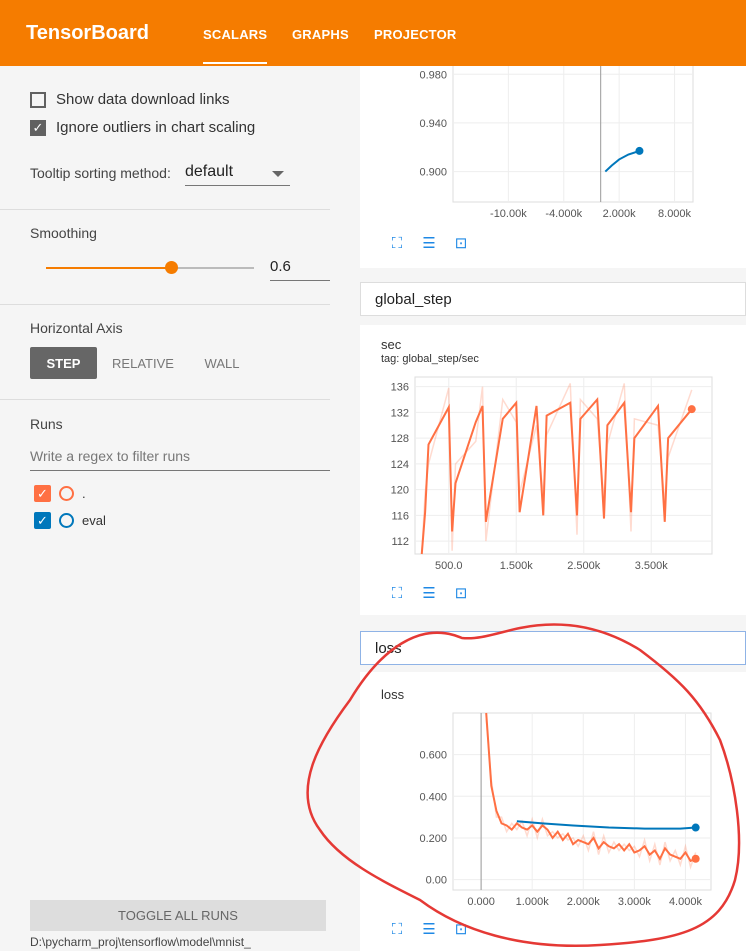 The image size is (746, 951). Describe the element at coordinates (42, 493) in the screenshot. I see `run-checkbox-train: ✓` at that location.